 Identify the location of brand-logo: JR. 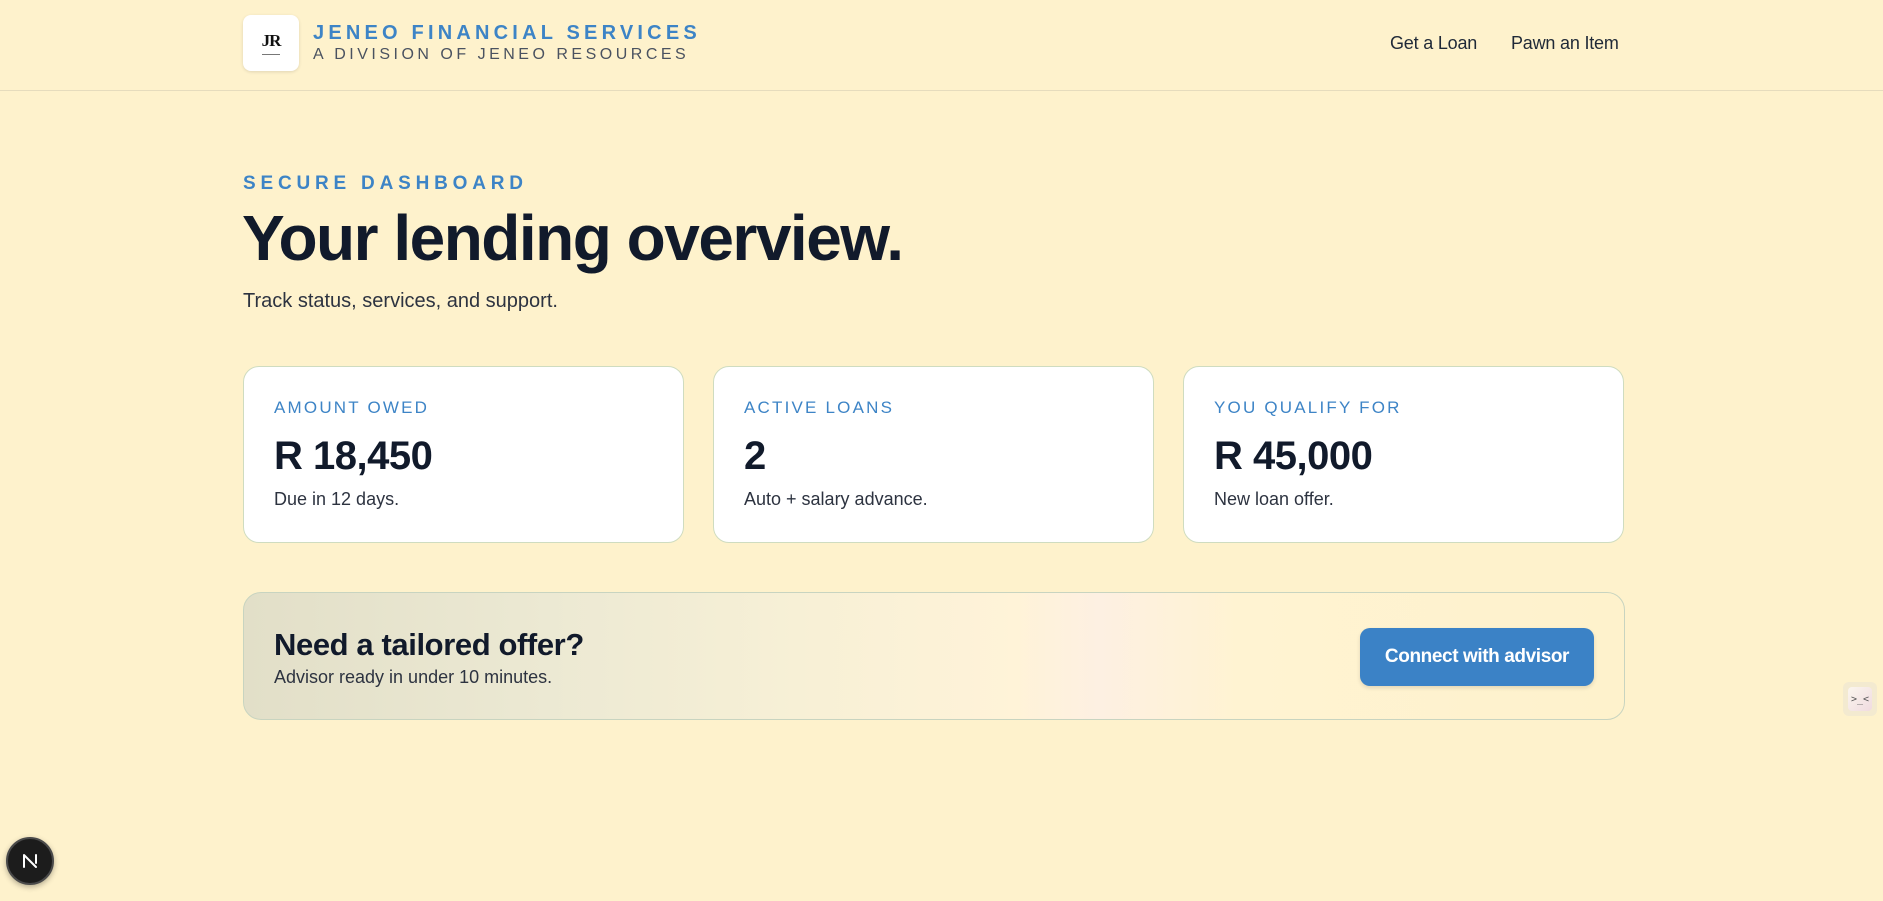
(271, 43).